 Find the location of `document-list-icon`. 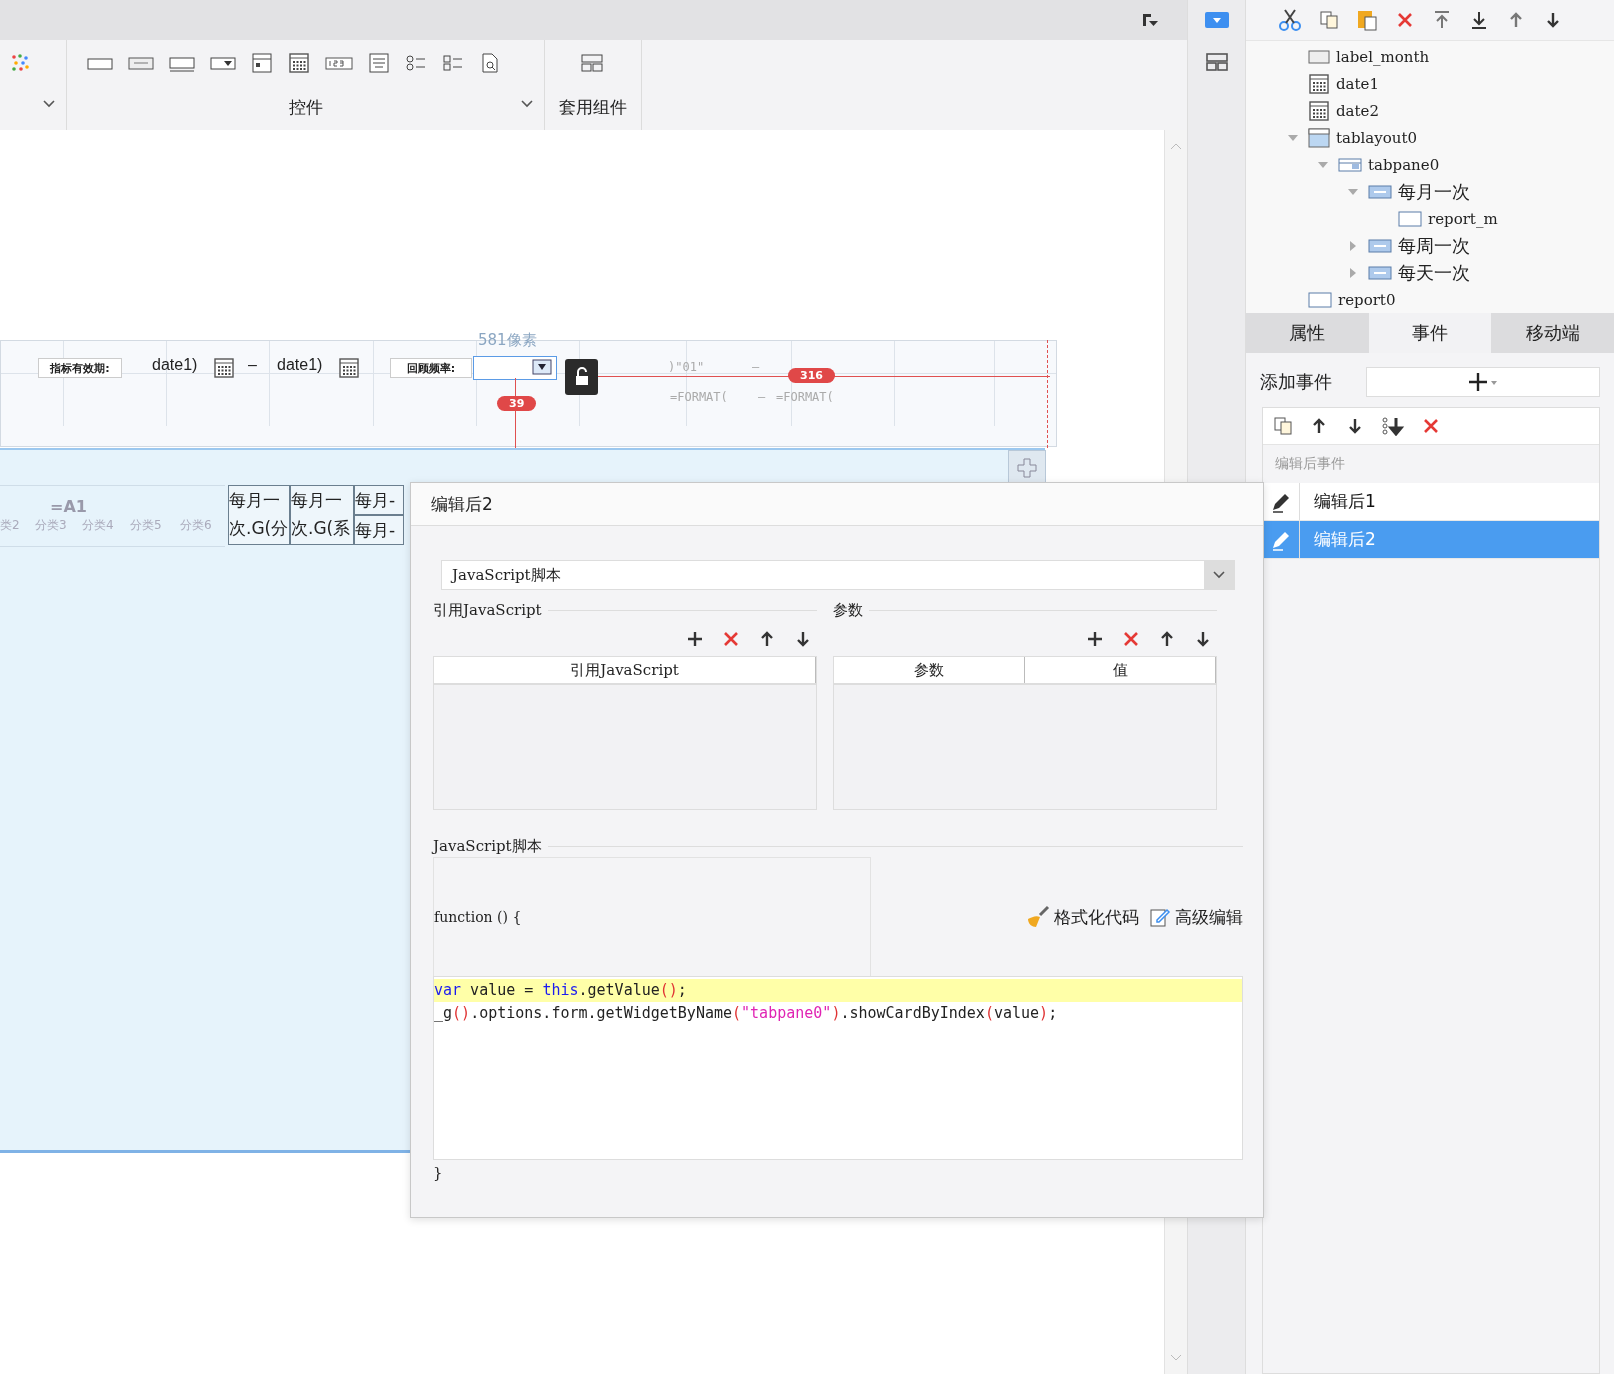

document-list-icon is located at coordinates (379, 62).